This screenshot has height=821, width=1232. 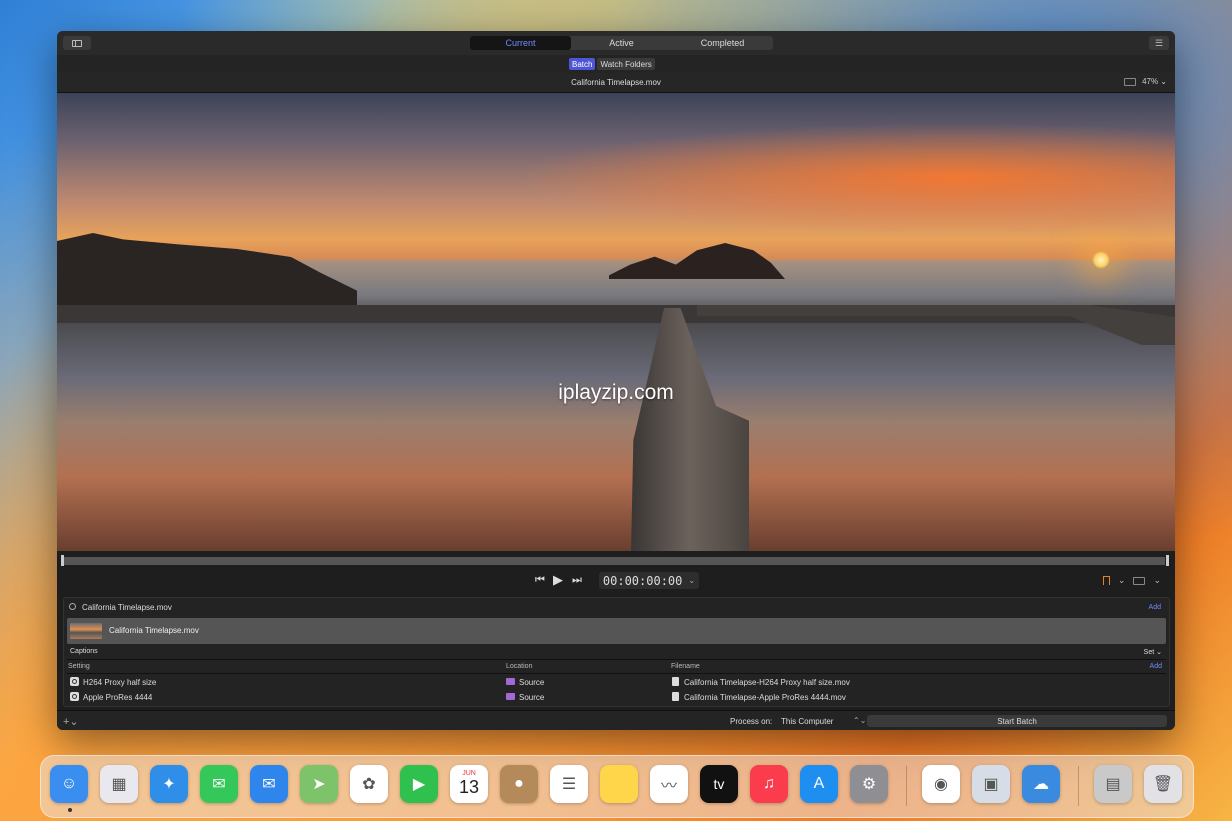 I want to click on transport-controls: ⏮ ▶ ⏭ 00:00:00:00 ⌄ ⌄ ⌄, so click(x=616, y=581).